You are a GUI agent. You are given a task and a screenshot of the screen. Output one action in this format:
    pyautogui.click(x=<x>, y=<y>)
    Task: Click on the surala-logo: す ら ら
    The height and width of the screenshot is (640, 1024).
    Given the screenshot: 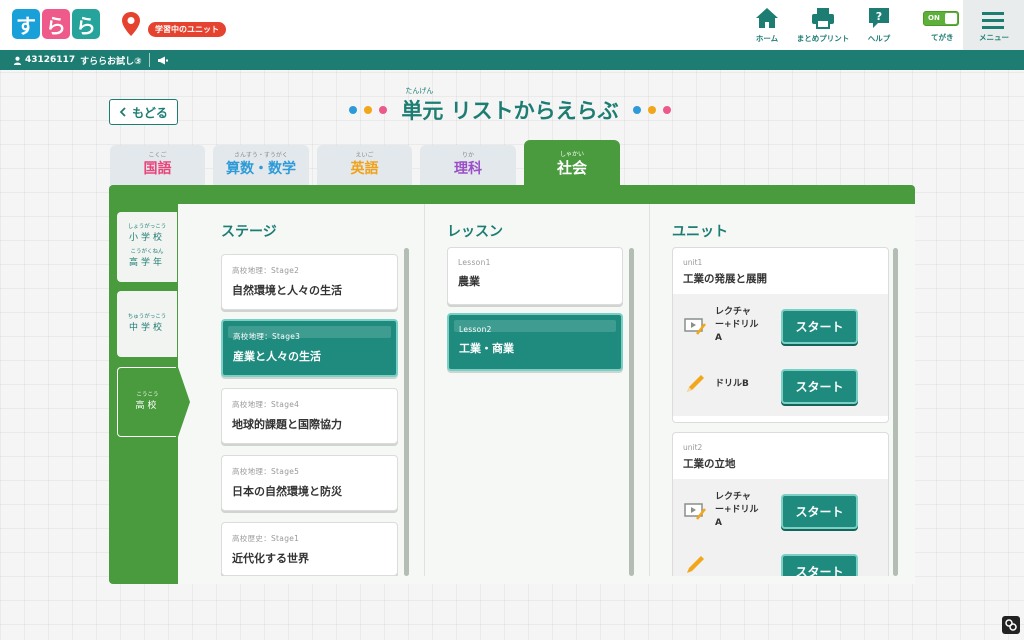 What is the action you would take?
    pyautogui.click(x=56, y=24)
    